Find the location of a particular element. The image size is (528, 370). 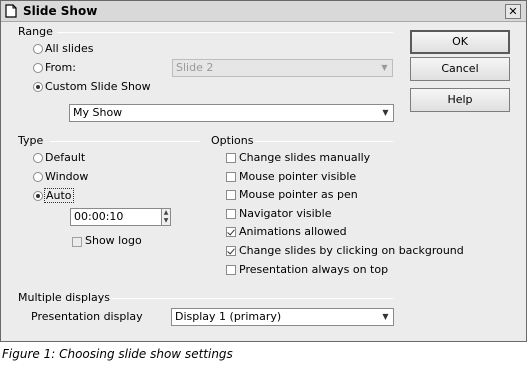

animations-allowed-label: Animations allowed is located at coordinates (293, 231).